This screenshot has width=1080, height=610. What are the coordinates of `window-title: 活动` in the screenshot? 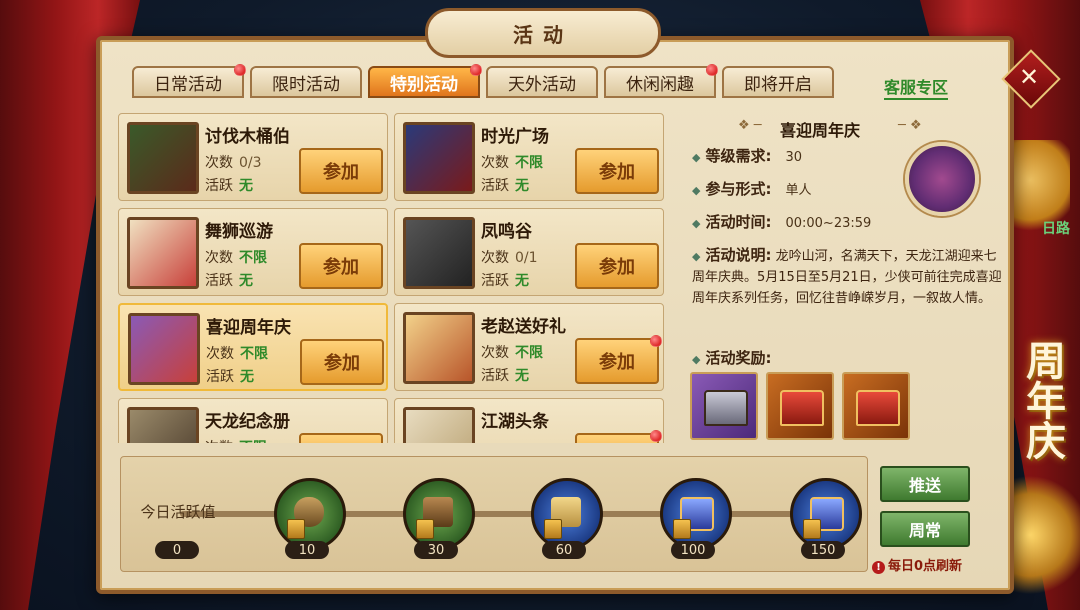 It's located at (543, 33).